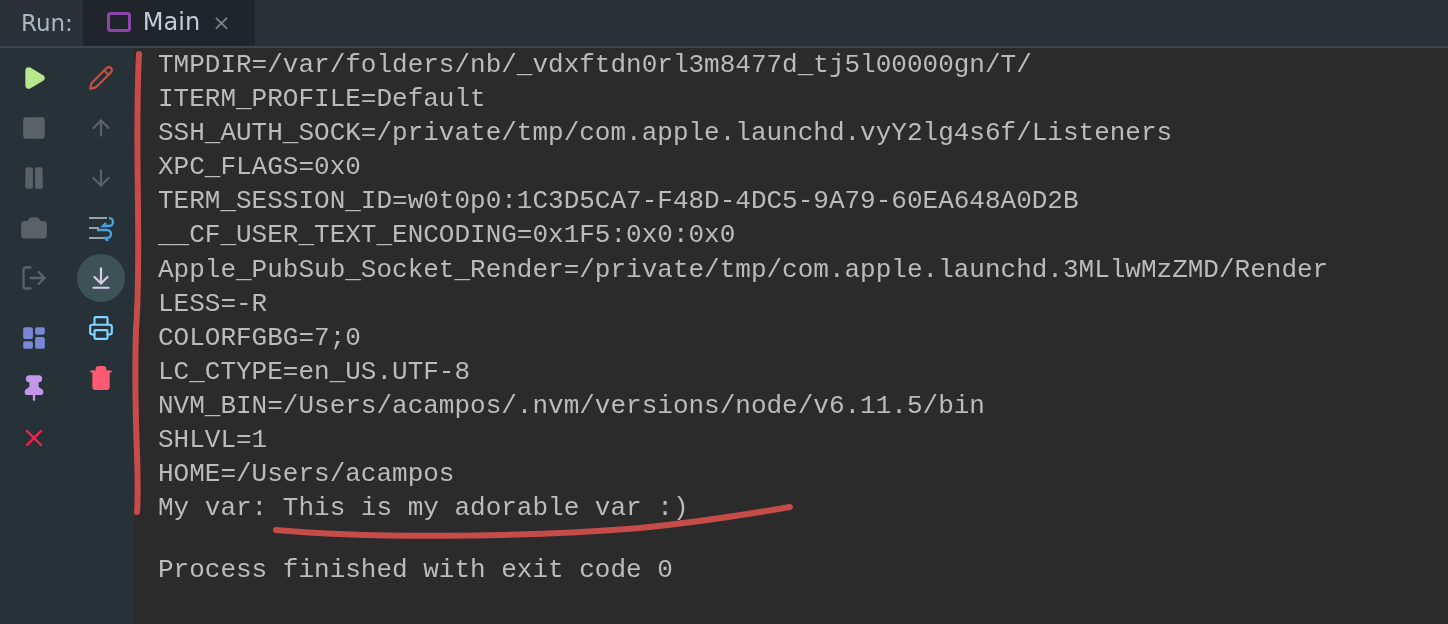 Image resolution: width=1448 pixels, height=624 pixels. Describe the element at coordinates (33, 278) in the screenshot. I see `exit-icon` at that location.